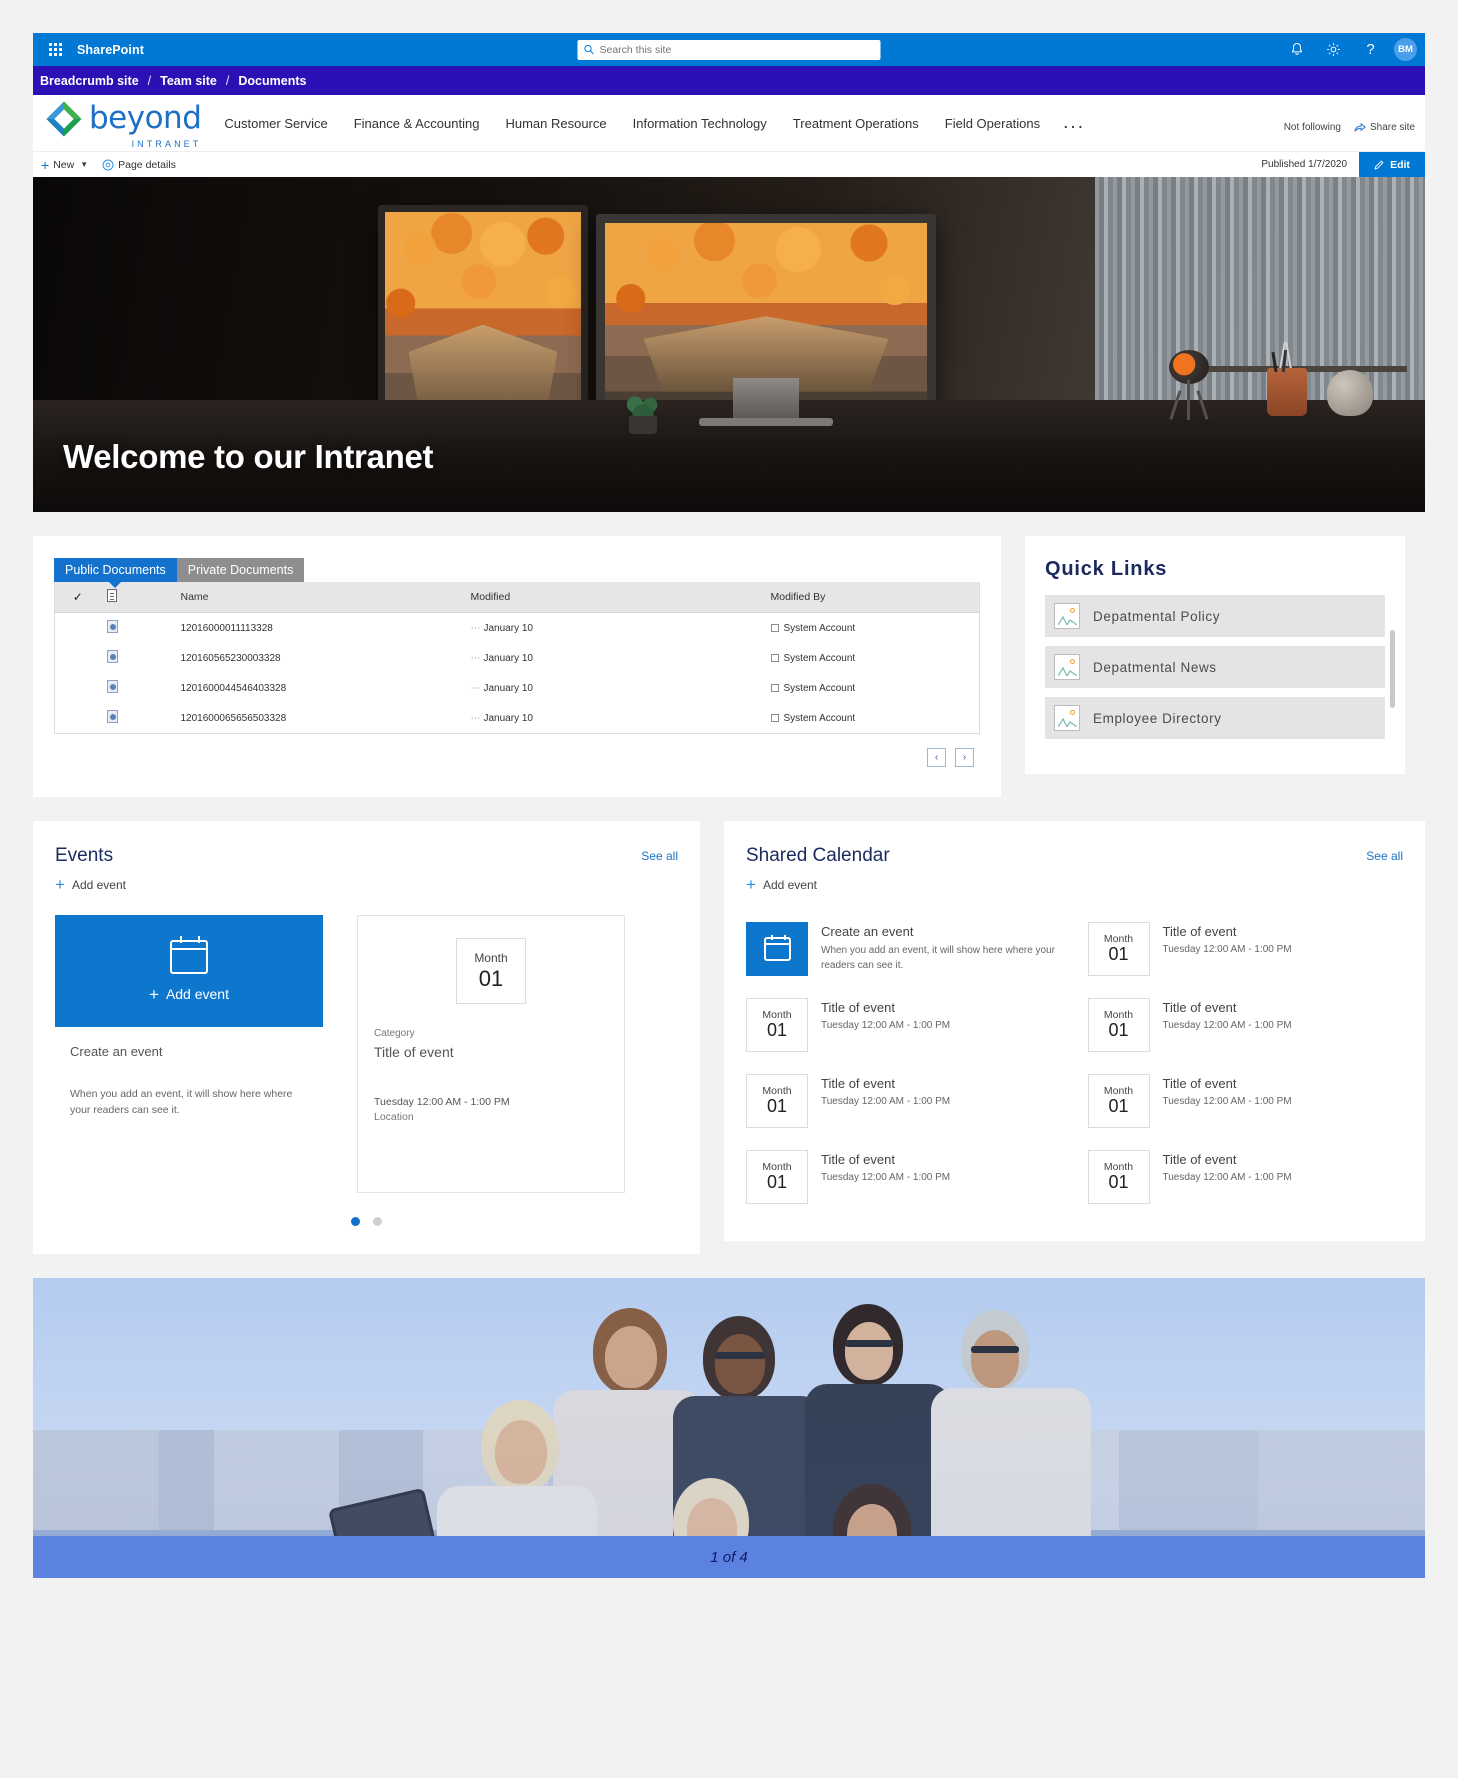  I want to click on site-search-box, so click(729, 49).